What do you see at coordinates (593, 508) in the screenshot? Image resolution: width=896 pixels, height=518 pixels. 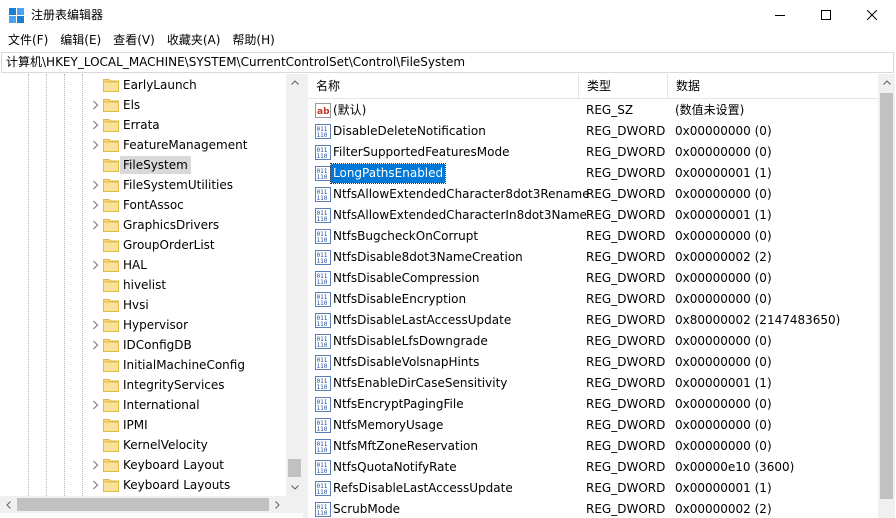 I see `table-row: 011 110 ScrubMode REG_DWORD 0x00000002 (2)` at bounding box center [593, 508].